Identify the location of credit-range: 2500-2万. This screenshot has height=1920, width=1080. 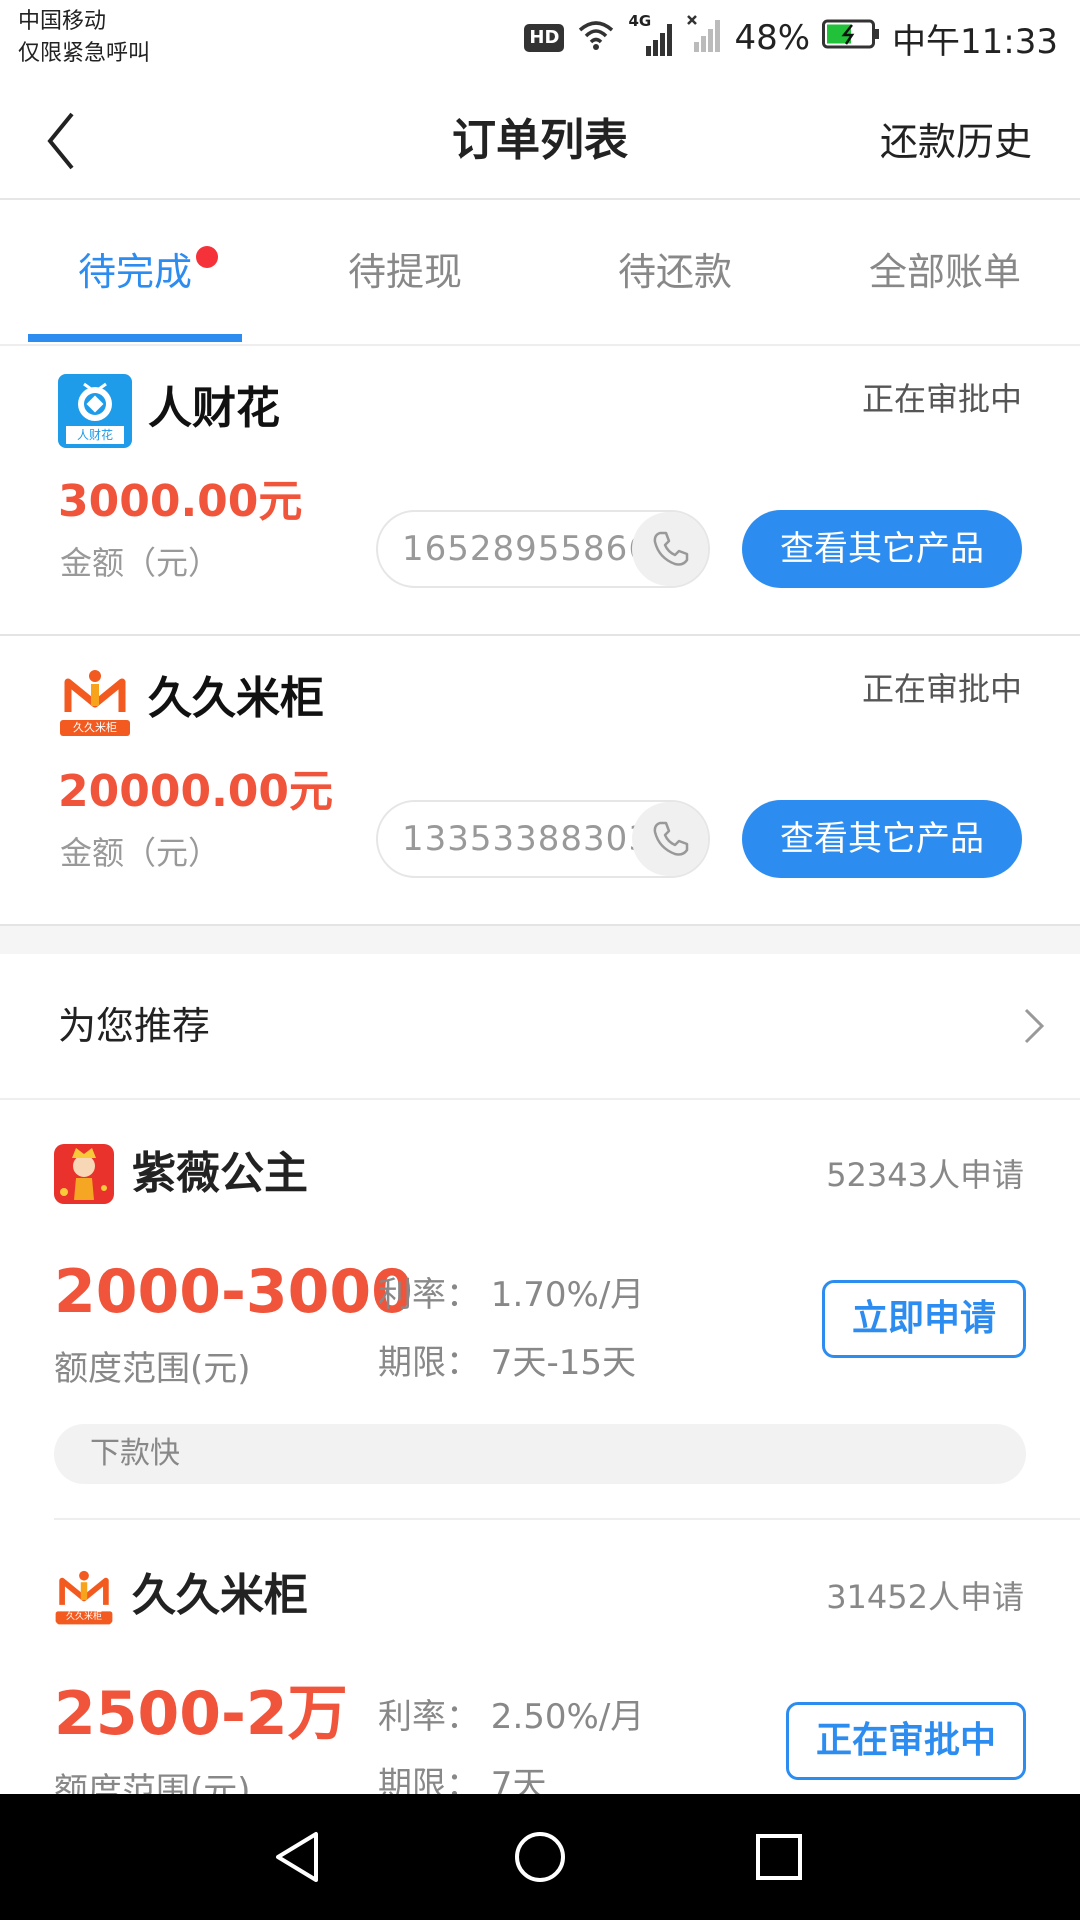
(201, 1714).